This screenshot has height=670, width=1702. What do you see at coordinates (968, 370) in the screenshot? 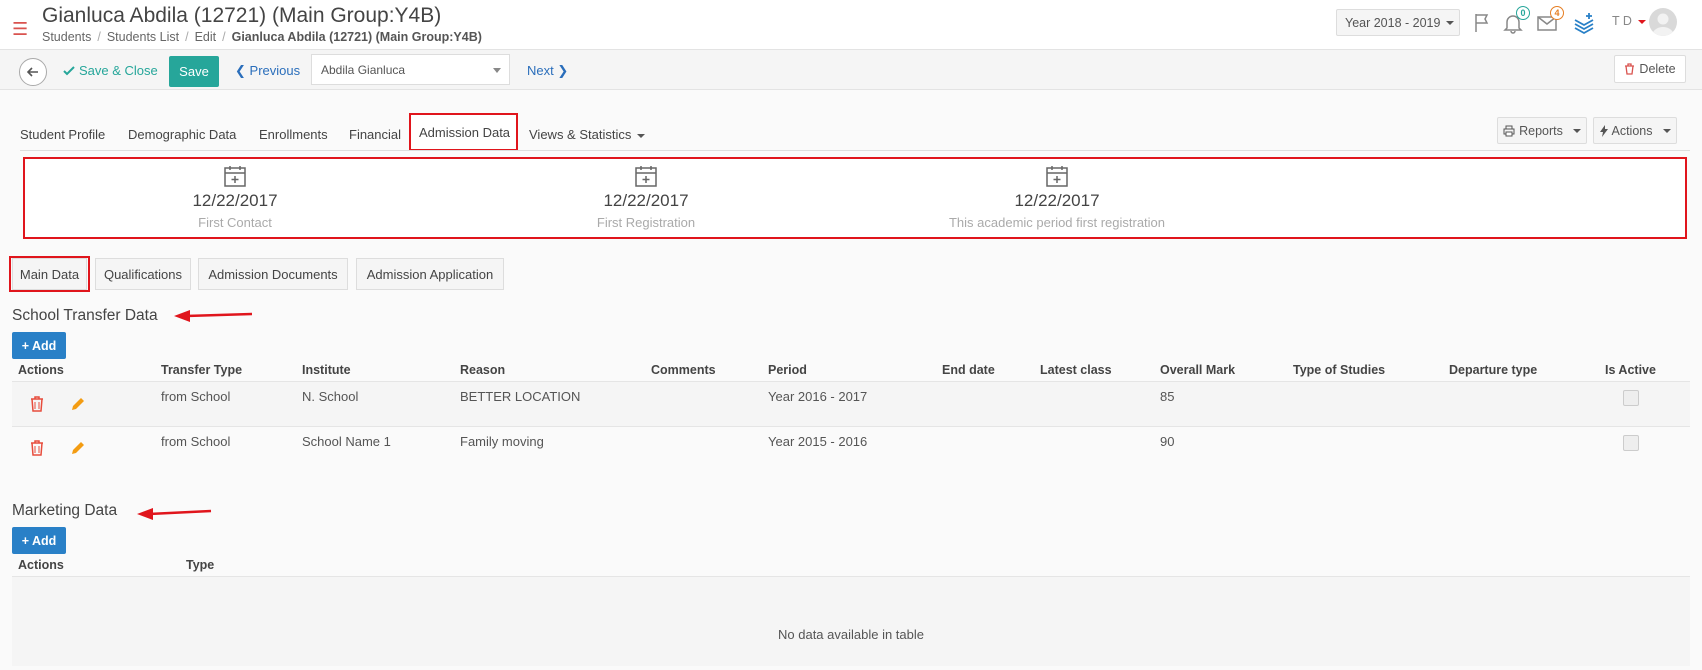
I see `column-header: End date` at bounding box center [968, 370].